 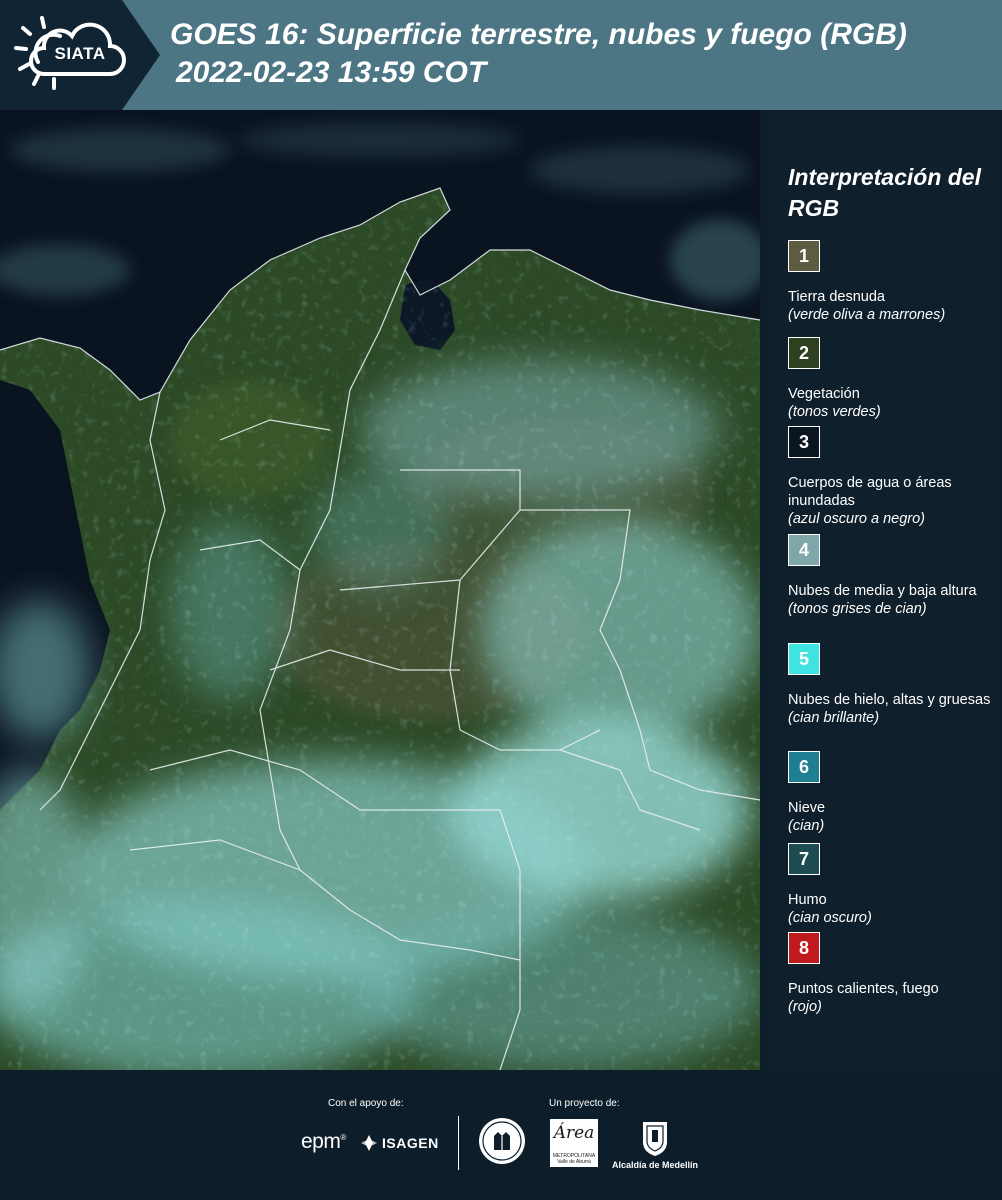 I want to click on isagen-icon, so click(x=369, y=1143).